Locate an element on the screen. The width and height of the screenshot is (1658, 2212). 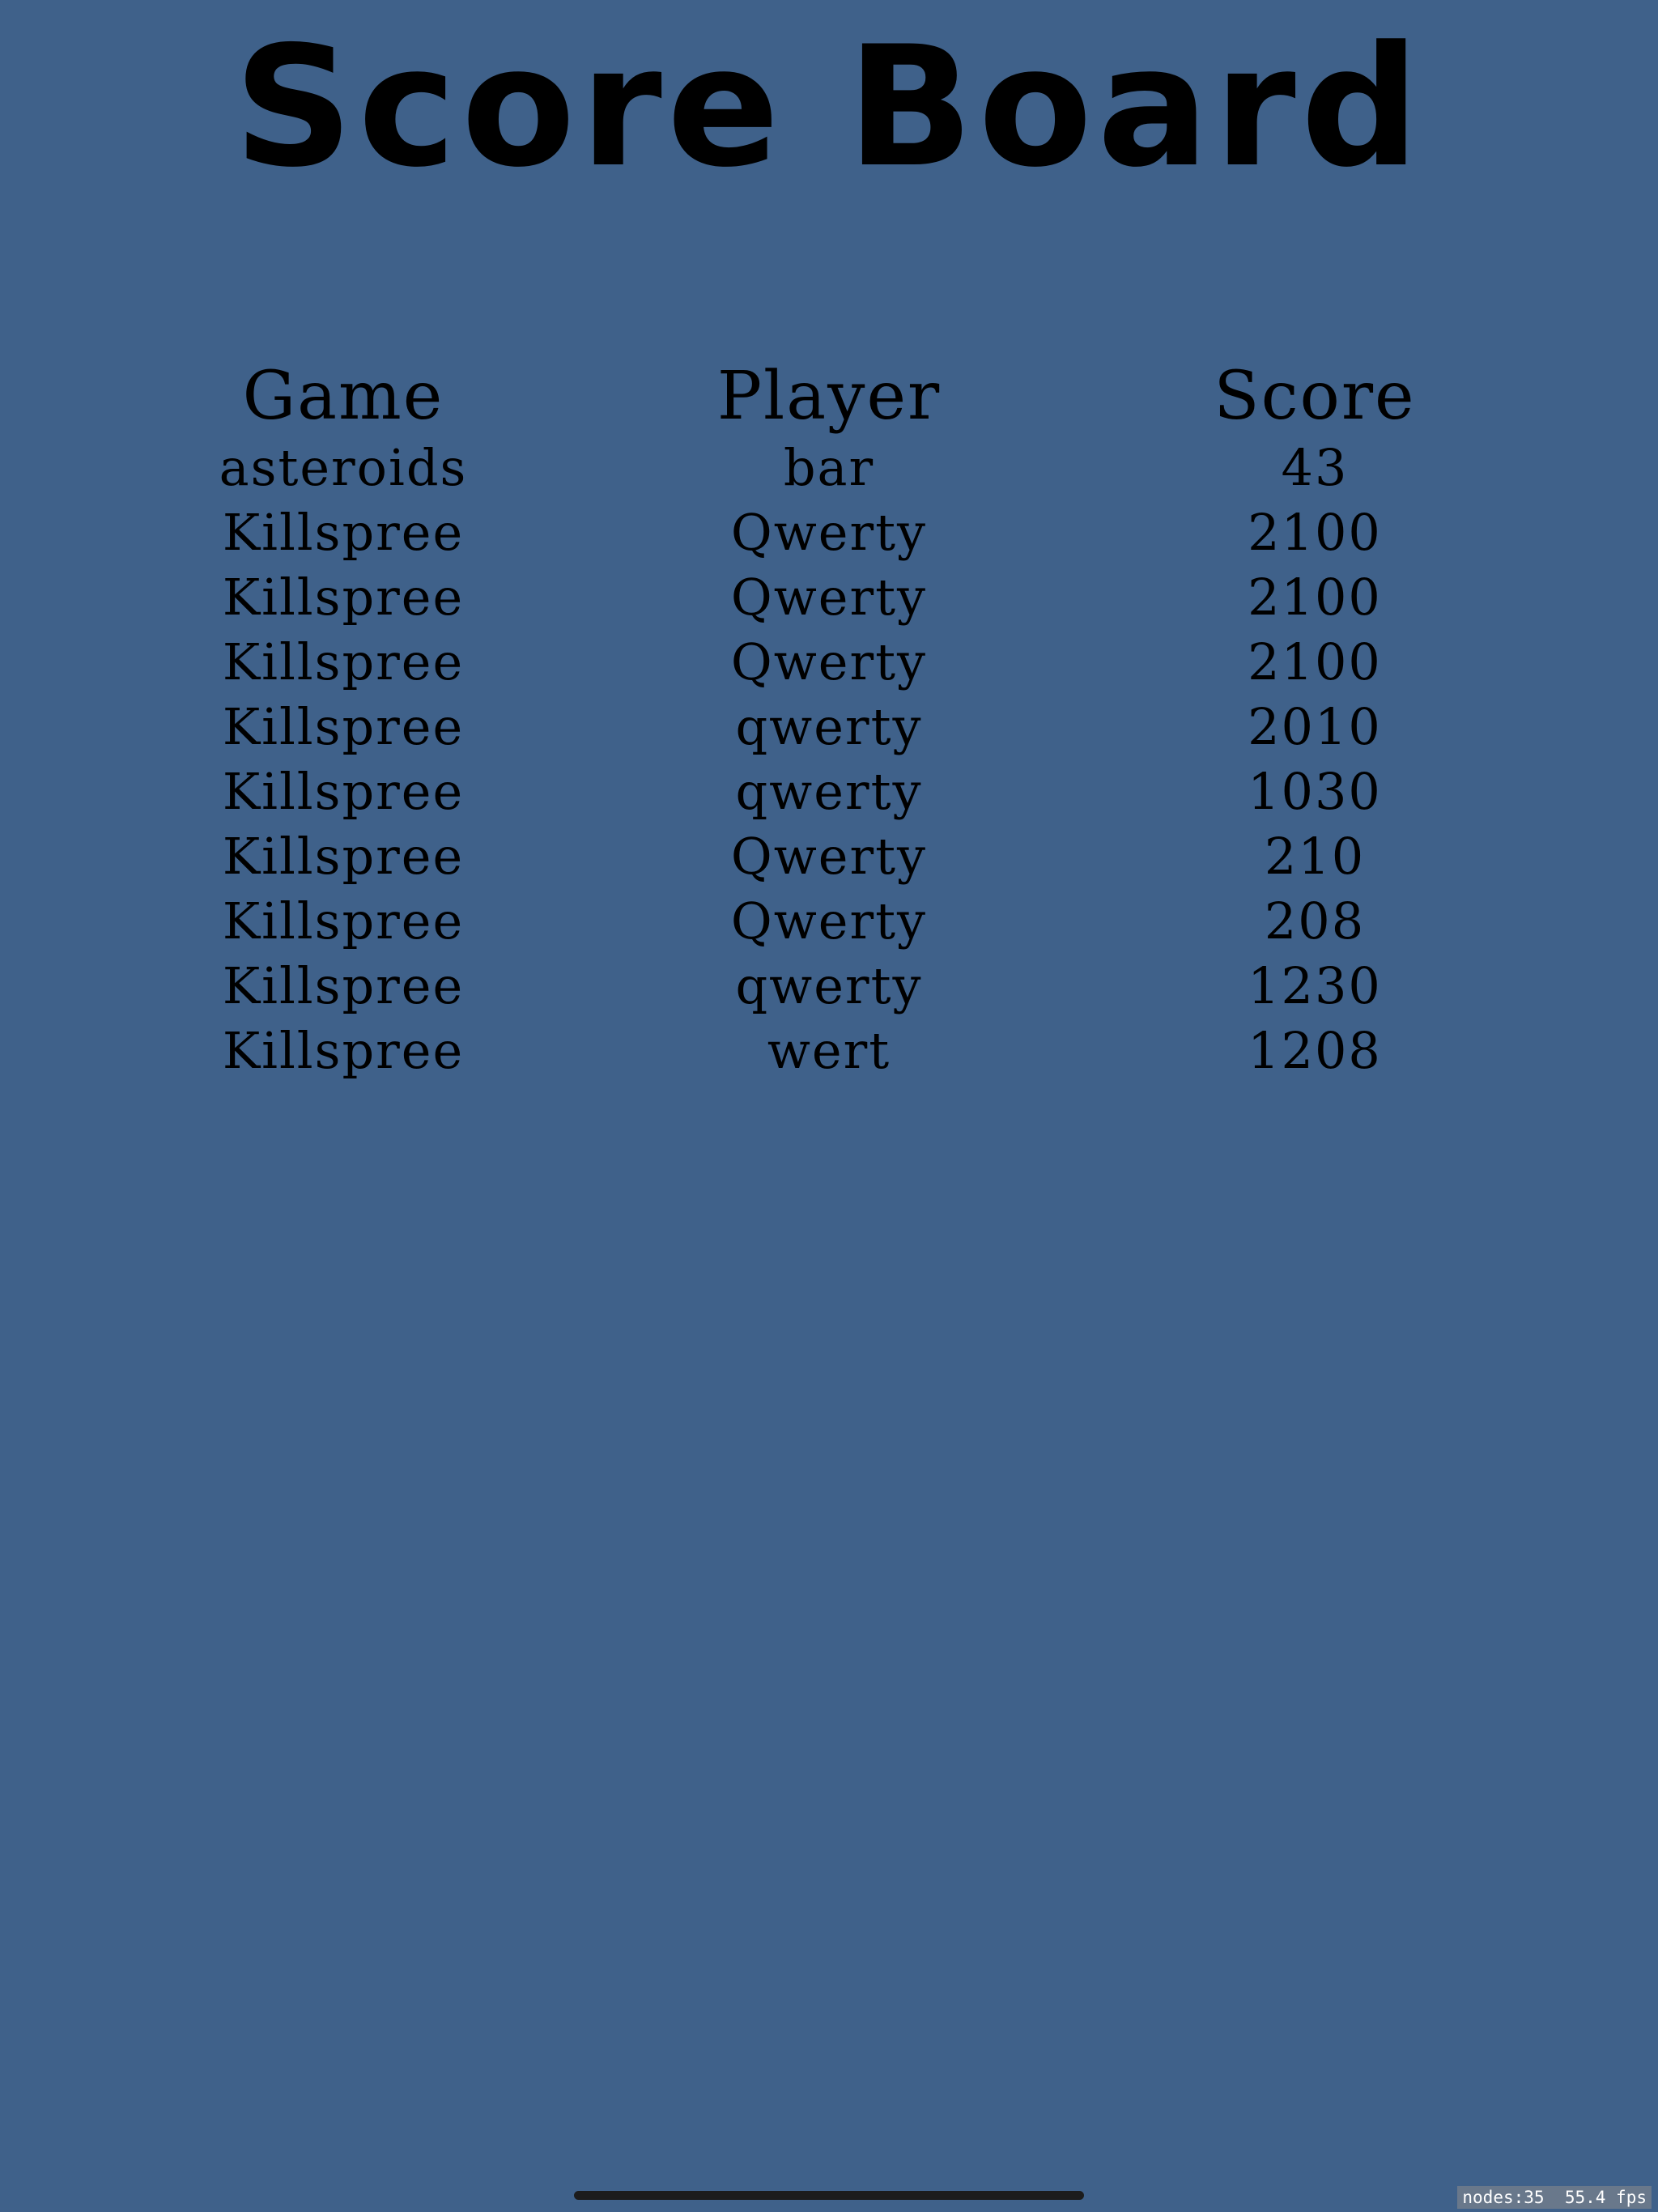
score-row: Killspree Qwerty 208 is located at coordinates (829, 921).